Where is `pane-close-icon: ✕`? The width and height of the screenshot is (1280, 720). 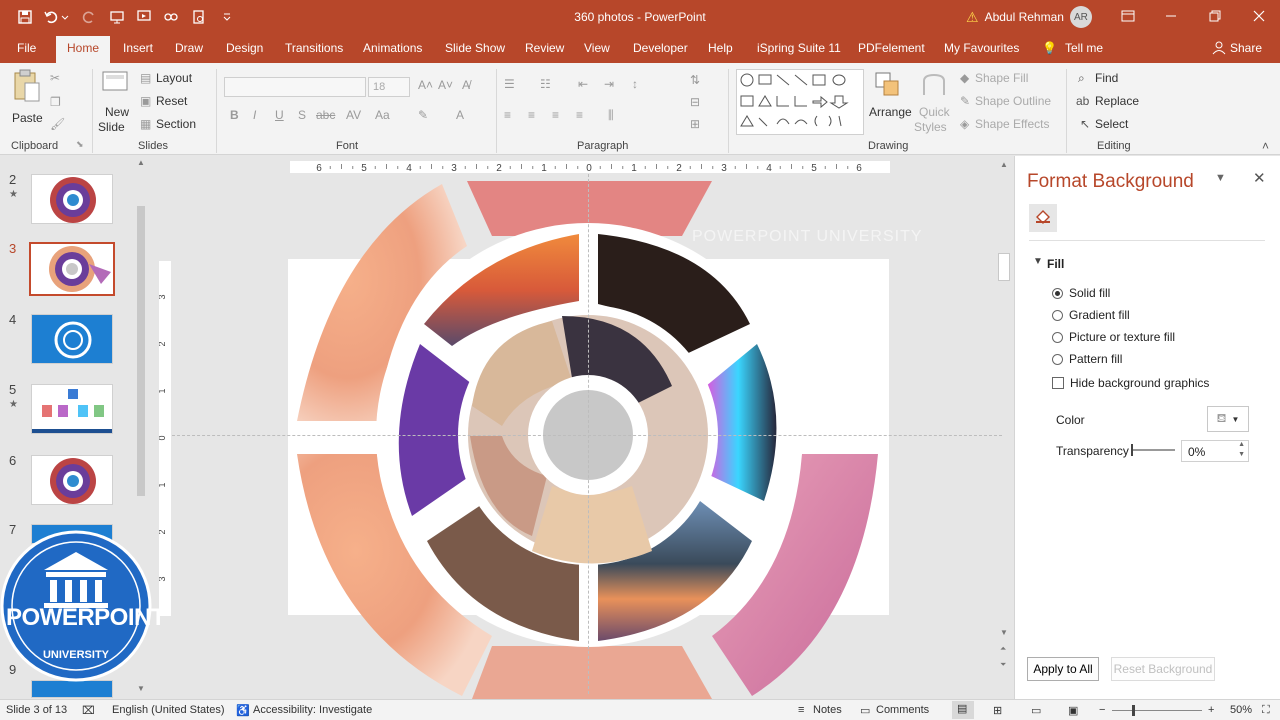 pane-close-icon: ✕ is located at coordinates (1259, 178).